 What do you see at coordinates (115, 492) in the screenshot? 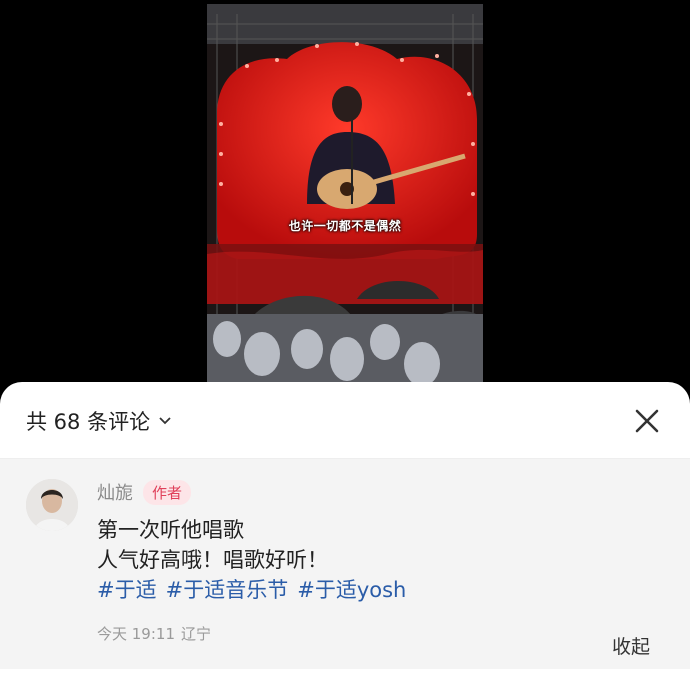
I see `author-name: 灿旎` at bounding box center [115, 492].